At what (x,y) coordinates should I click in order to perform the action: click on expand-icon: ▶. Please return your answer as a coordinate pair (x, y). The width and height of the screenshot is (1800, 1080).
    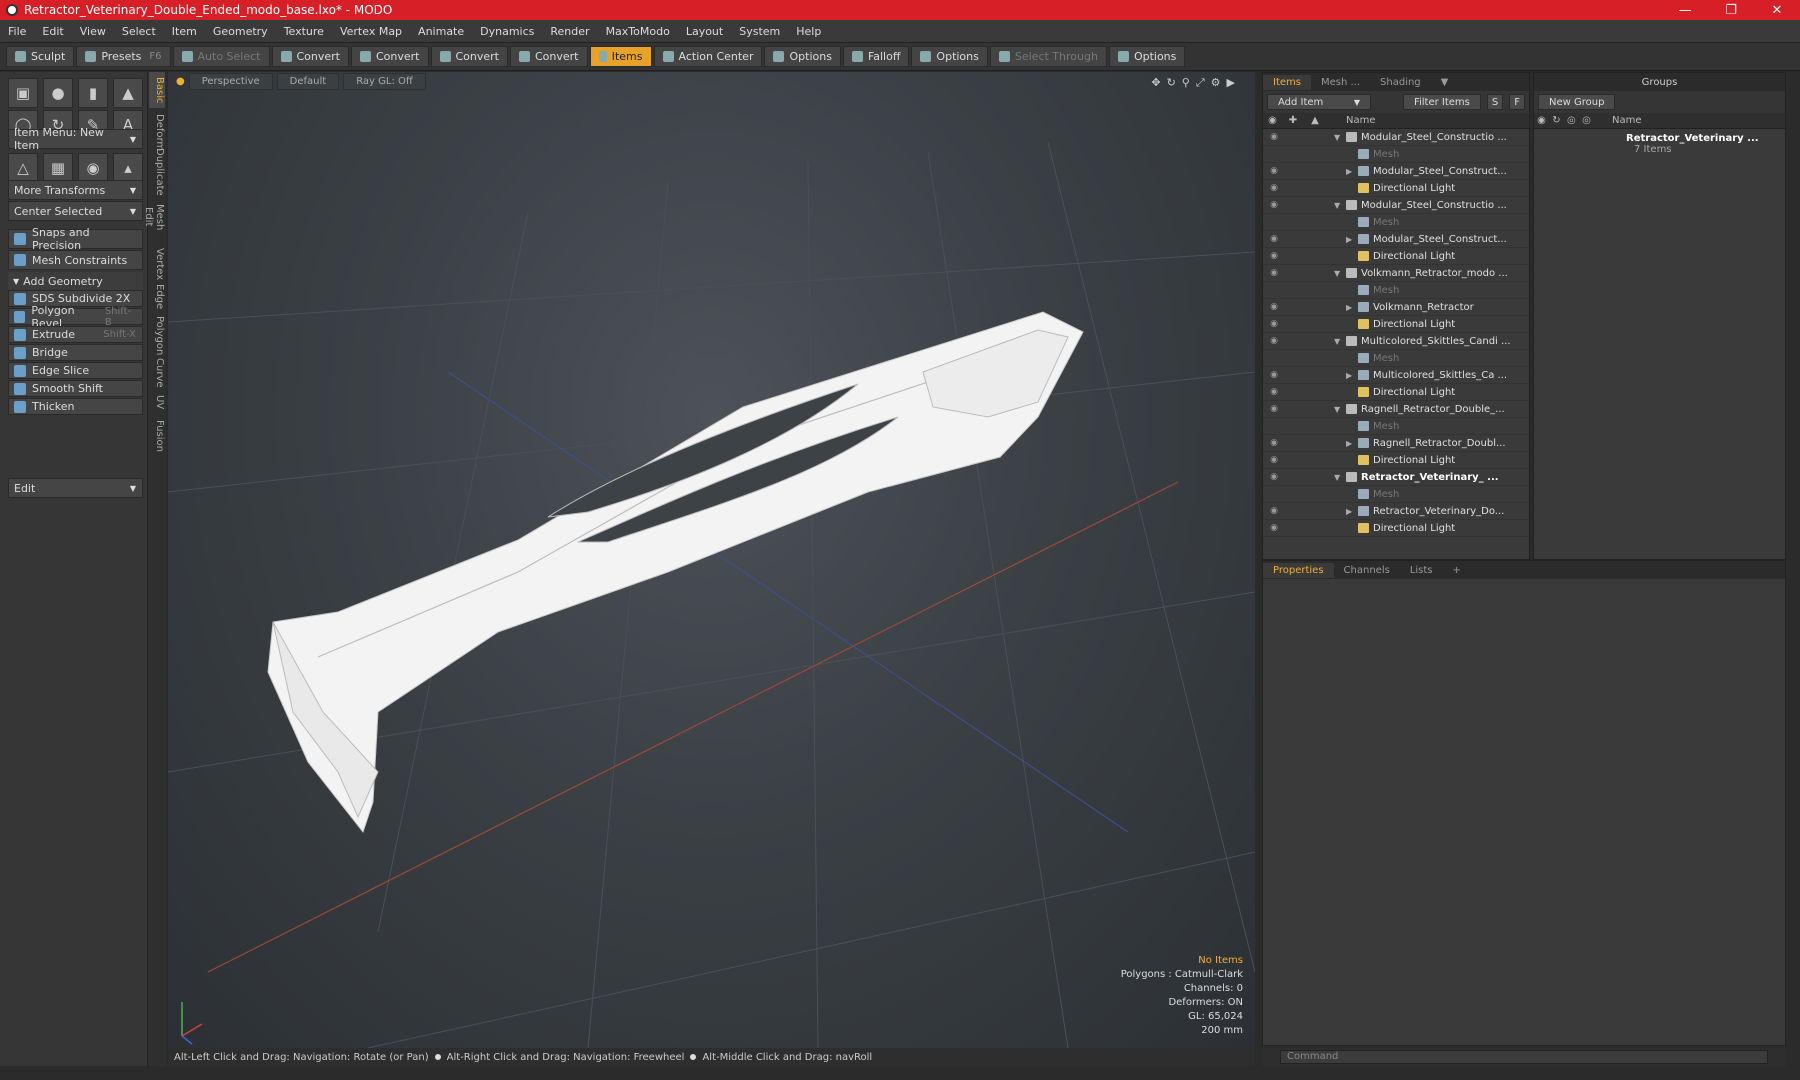
    Looking at the image, I should click on (1231, 83).